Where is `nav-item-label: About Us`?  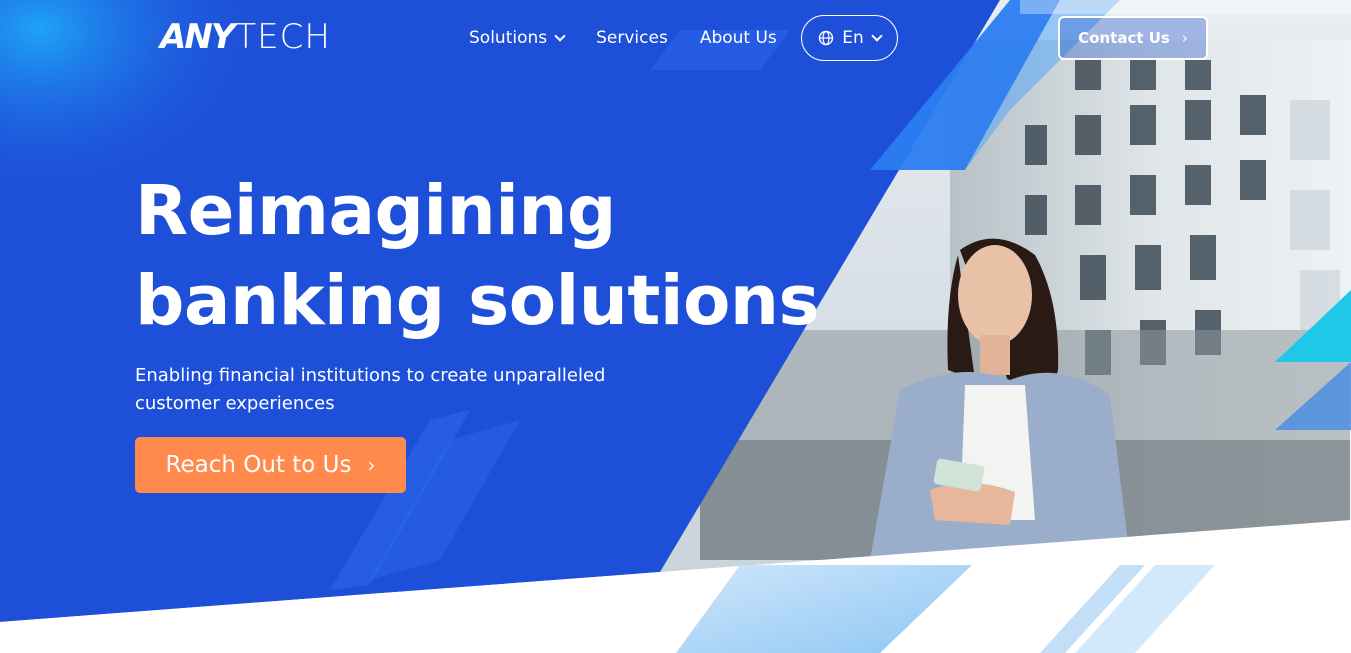 nav-item-label: About Us is located at coordinates (738, 38).